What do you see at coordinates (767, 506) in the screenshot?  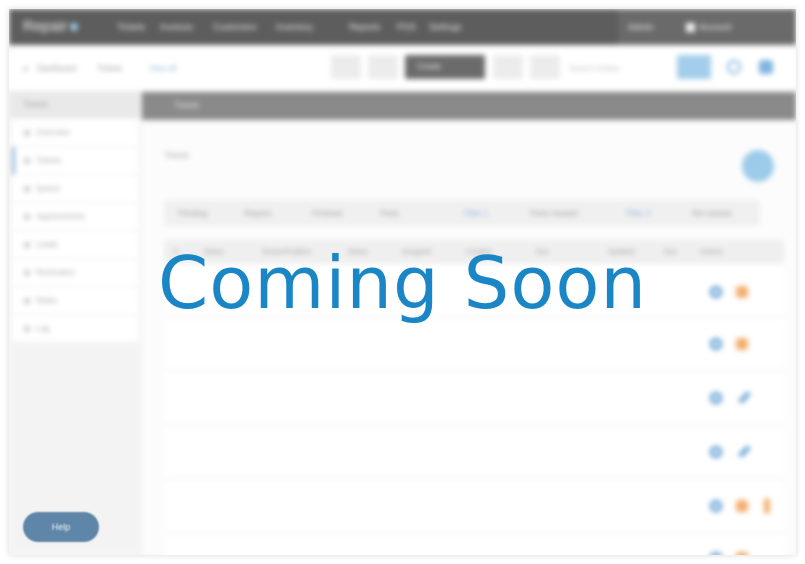 I see `flag-icon` at bounding box center [767, 506].